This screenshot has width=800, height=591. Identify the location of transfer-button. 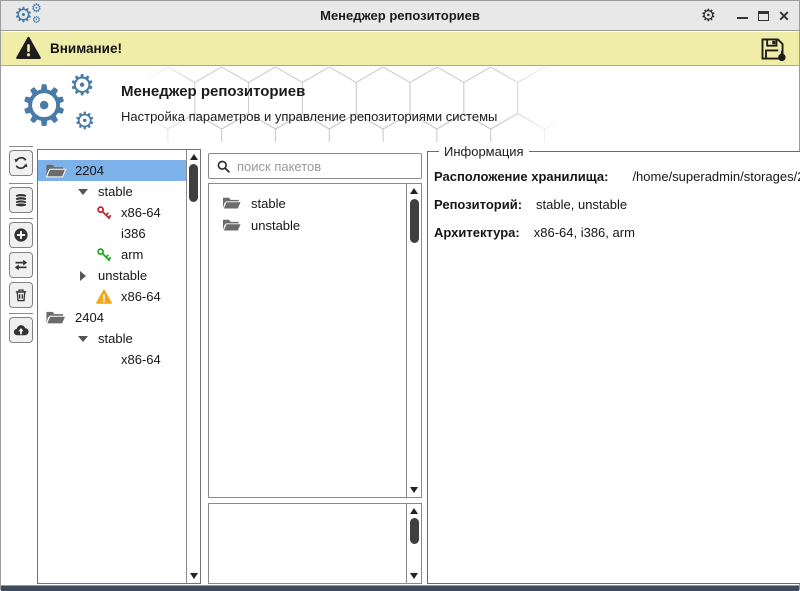
(21, 265).